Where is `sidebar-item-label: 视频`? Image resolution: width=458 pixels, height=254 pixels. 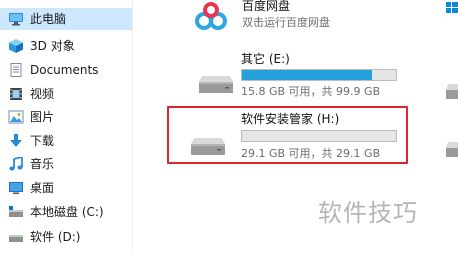
sidebar-item-label: 视频 is located at coordinates (42, 94).